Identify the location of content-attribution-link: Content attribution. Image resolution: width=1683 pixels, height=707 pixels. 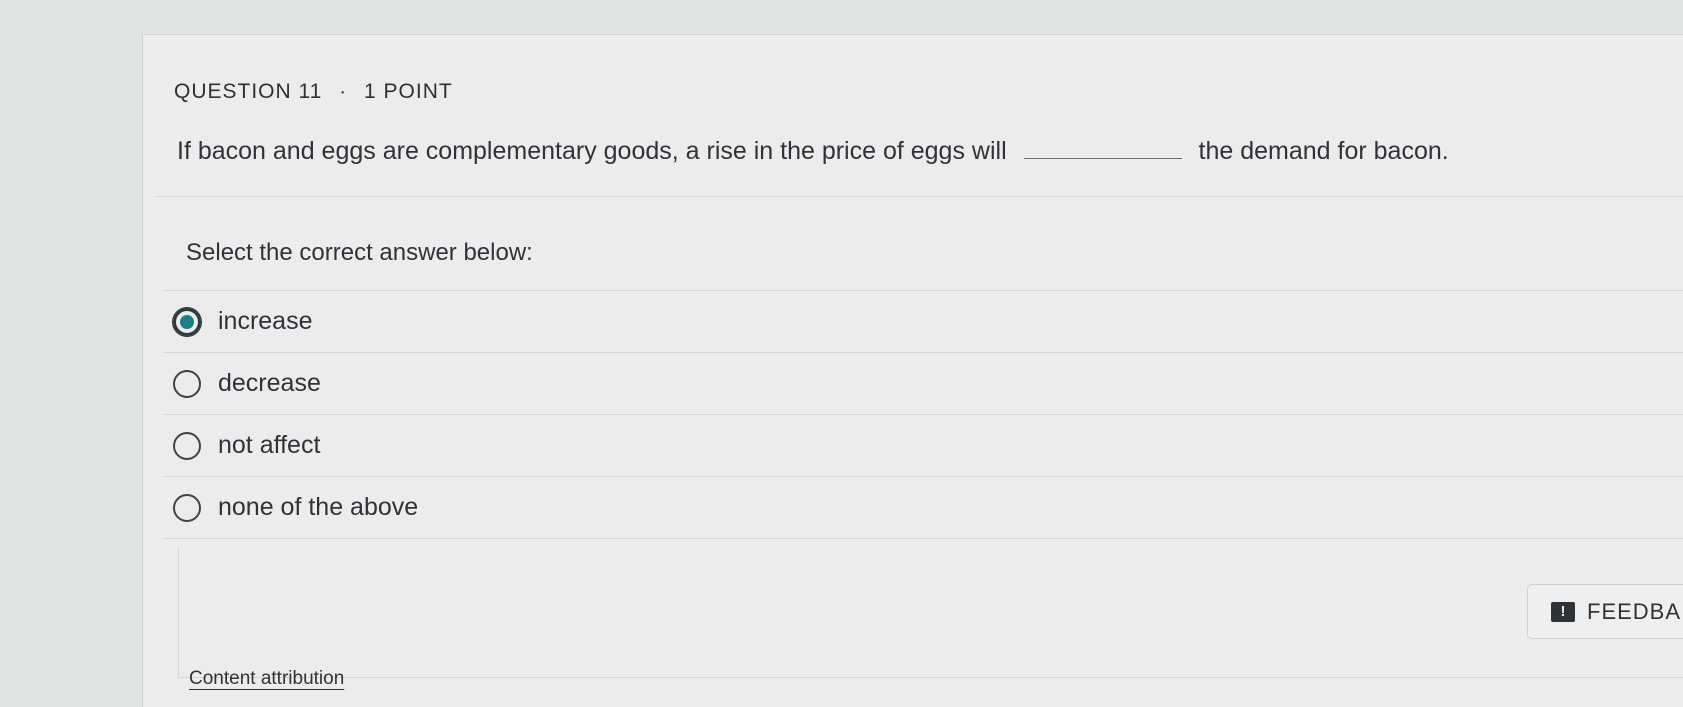
(266, 679).